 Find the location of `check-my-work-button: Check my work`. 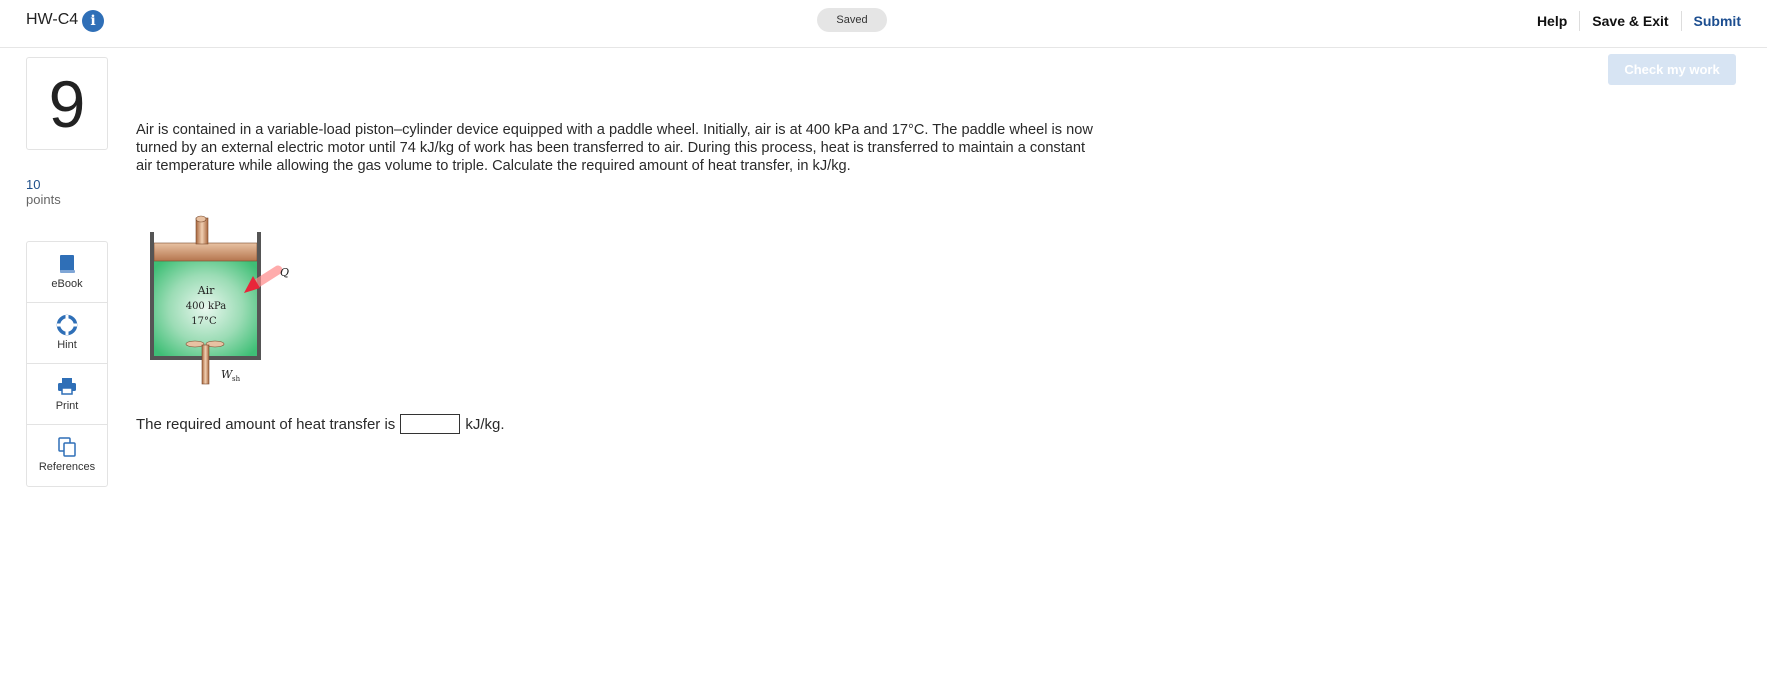

check-my-work-button: Check my work is located at coordinates (1672, 69).